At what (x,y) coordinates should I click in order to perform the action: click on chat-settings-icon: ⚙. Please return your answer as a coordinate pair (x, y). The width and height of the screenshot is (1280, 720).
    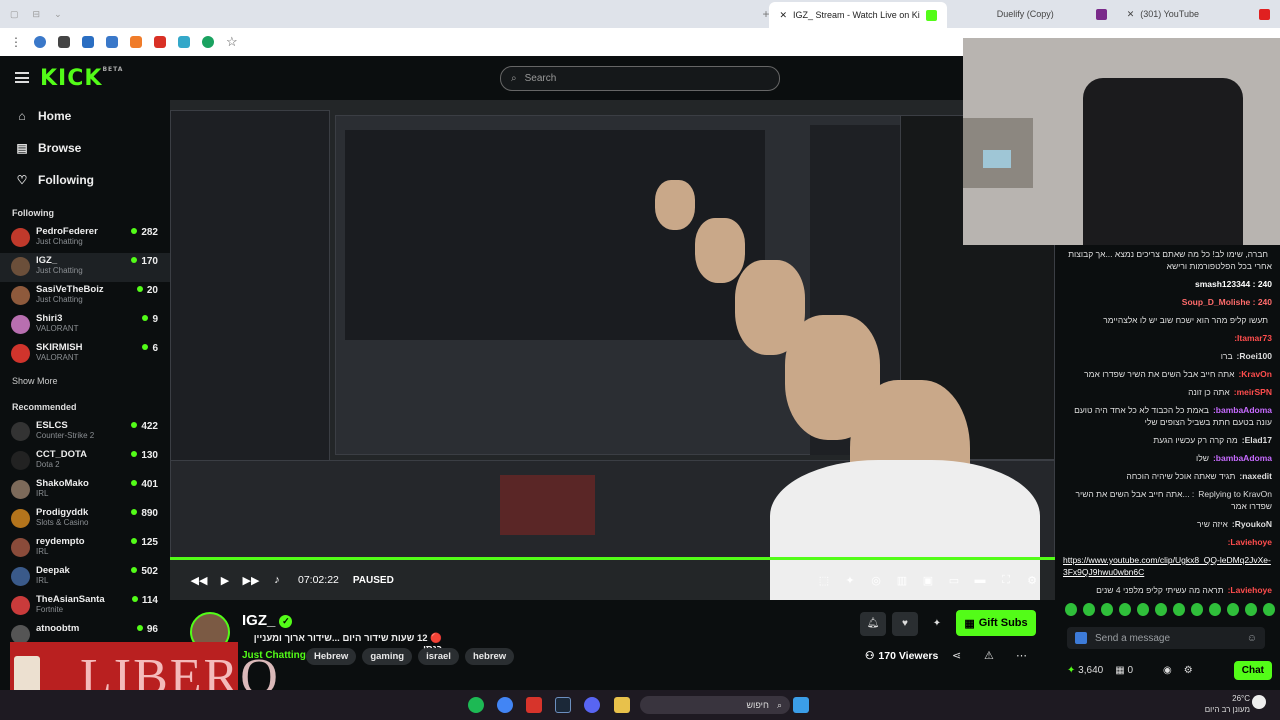
    Looking at the image, I should click on (1188, 670).